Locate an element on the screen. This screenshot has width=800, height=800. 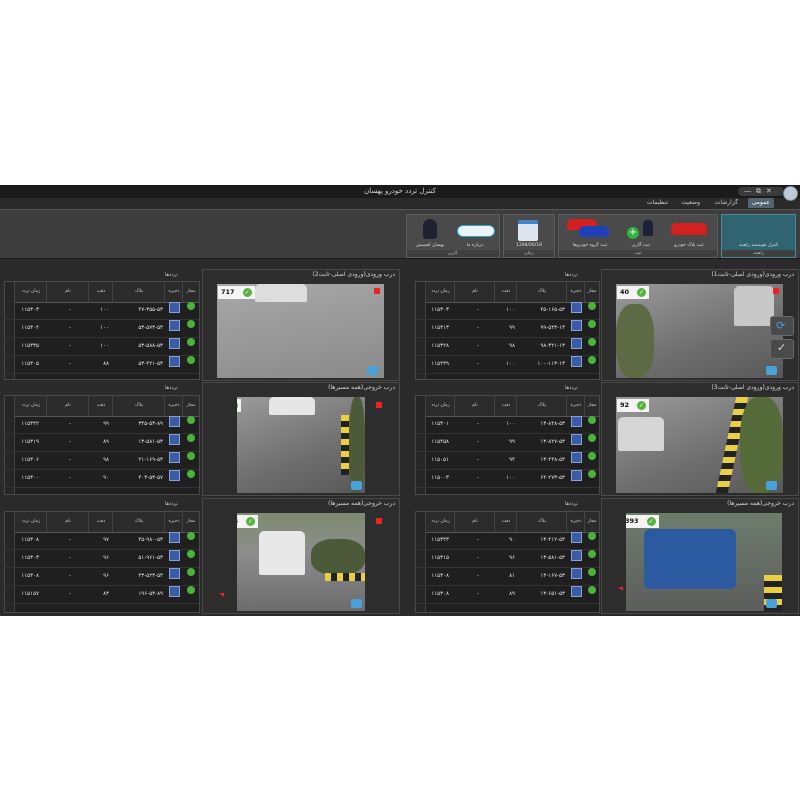
vehicle-count: 1035 is located at coordinates (237, 521).